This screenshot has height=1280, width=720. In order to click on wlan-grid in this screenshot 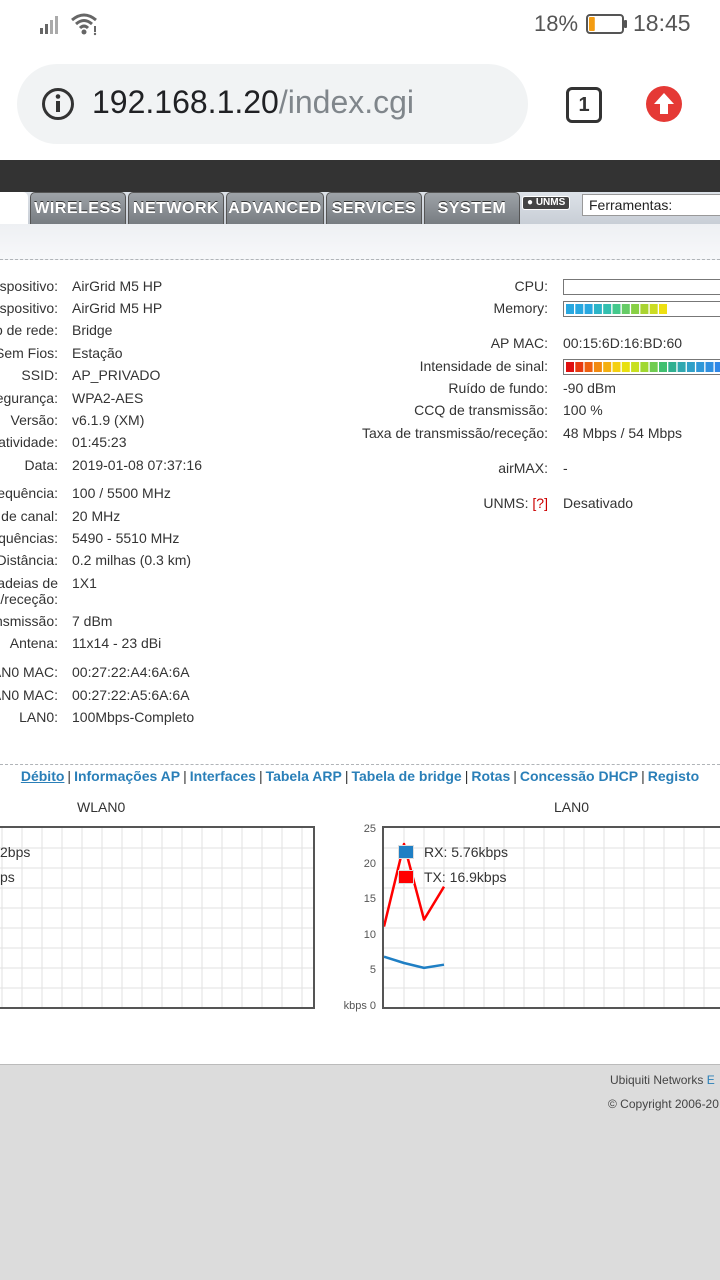, I will do `click(156, 917)`.